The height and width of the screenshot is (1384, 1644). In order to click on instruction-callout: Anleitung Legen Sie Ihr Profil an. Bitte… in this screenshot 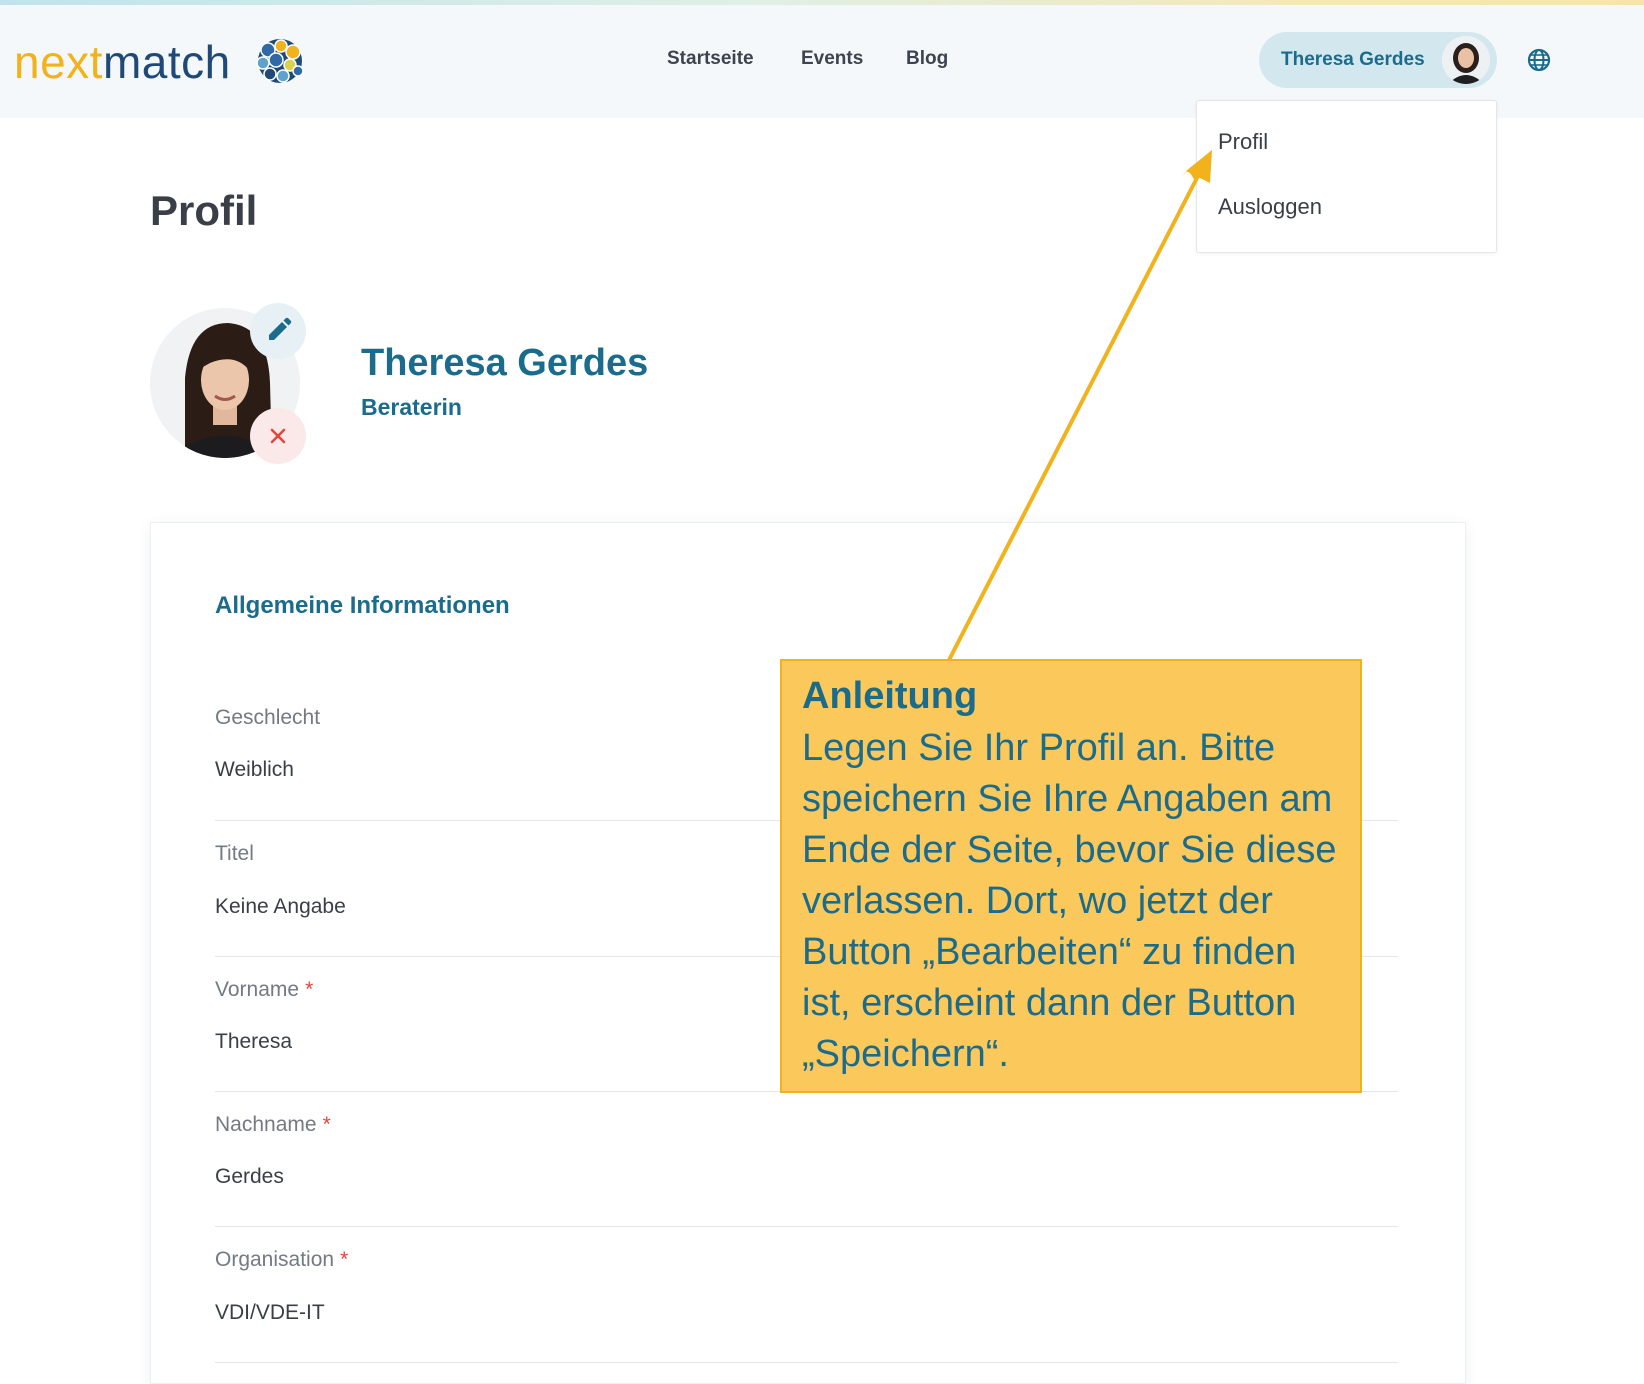, I will do `click(1071, 876)`.